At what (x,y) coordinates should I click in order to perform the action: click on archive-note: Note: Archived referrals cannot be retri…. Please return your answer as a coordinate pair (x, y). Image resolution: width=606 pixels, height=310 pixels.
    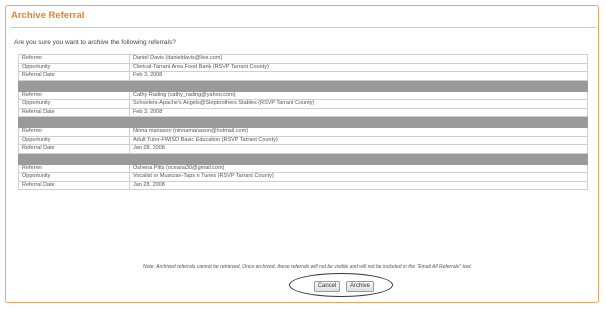
    Looking at the image, I should click on (307, 267).